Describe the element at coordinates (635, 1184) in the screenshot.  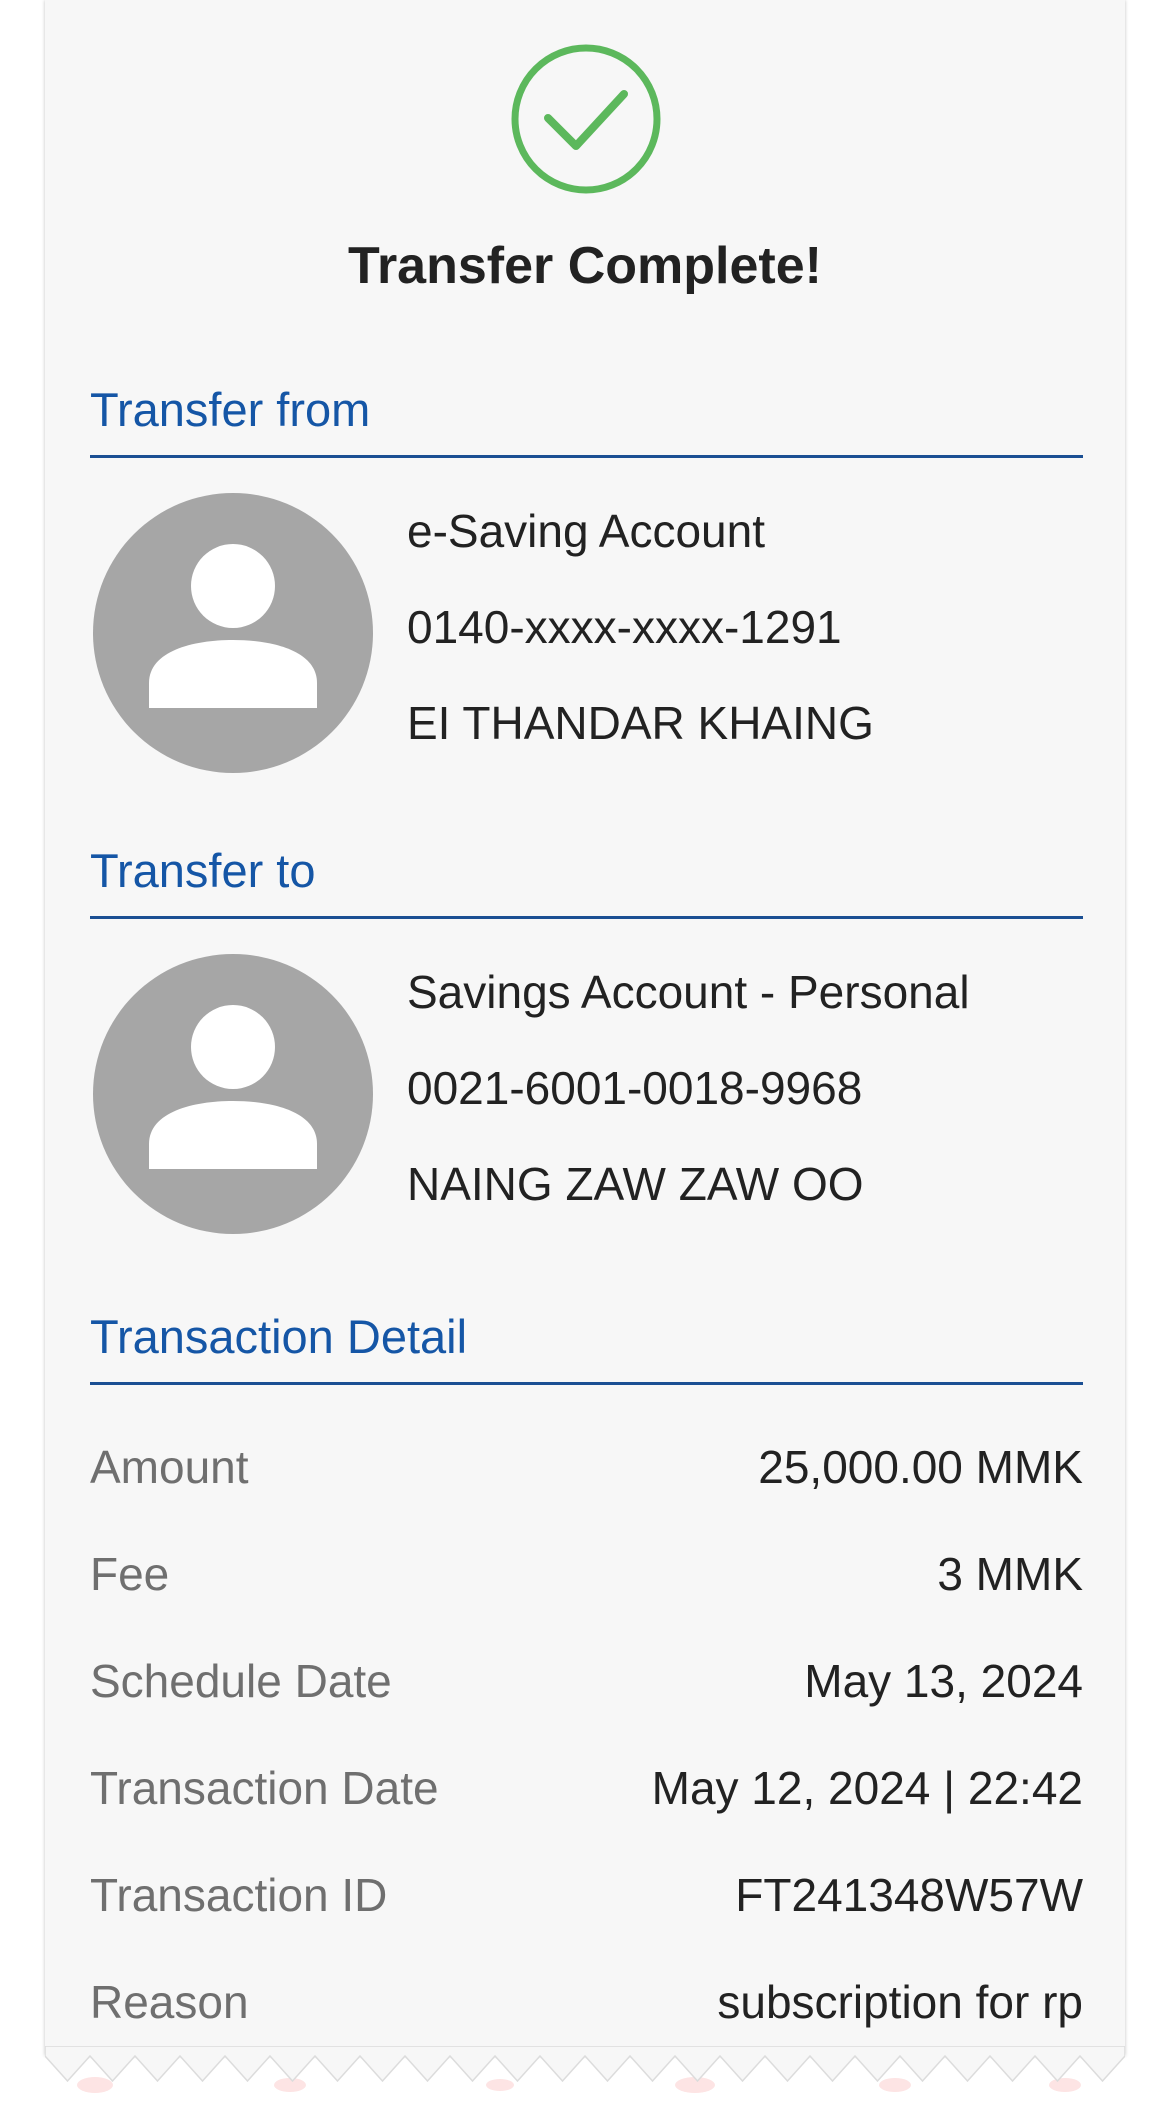
I see `recipient-account-name: NAING ZAW ZAW OO` at that location.